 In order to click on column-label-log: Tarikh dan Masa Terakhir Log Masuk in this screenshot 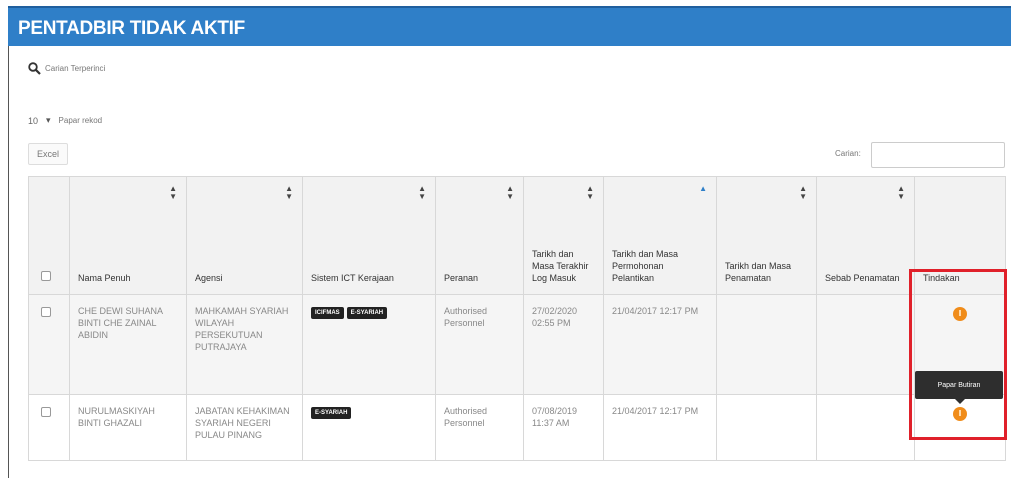, I will do `click(560, 266)`.